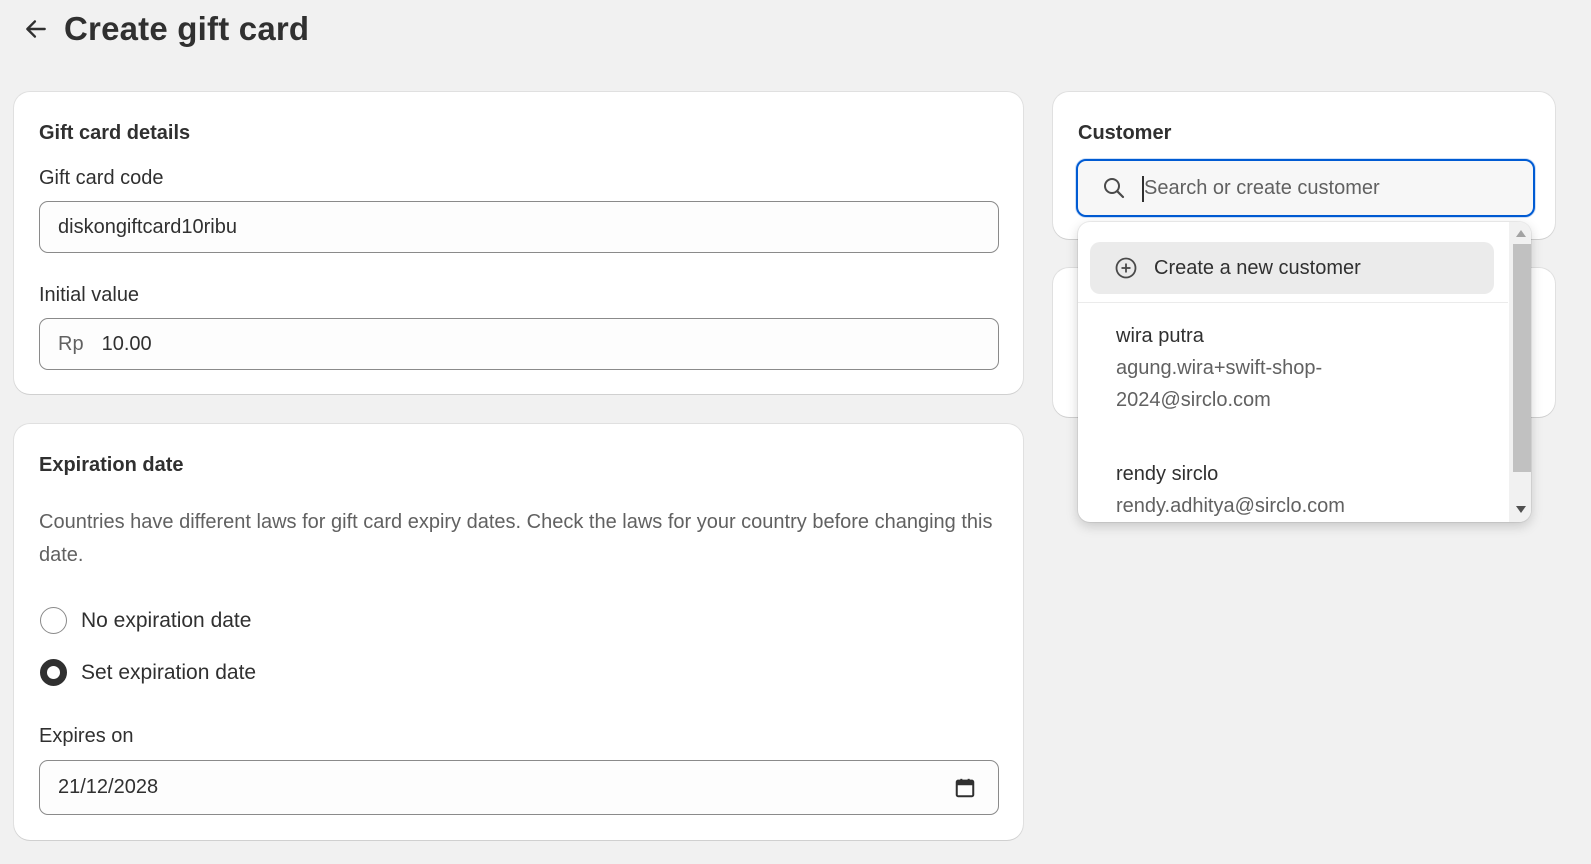 The image size is (1591, 864). Describe the element at coordinates (965, 788) in the screenshot. I see `calendar-icon` at that location.